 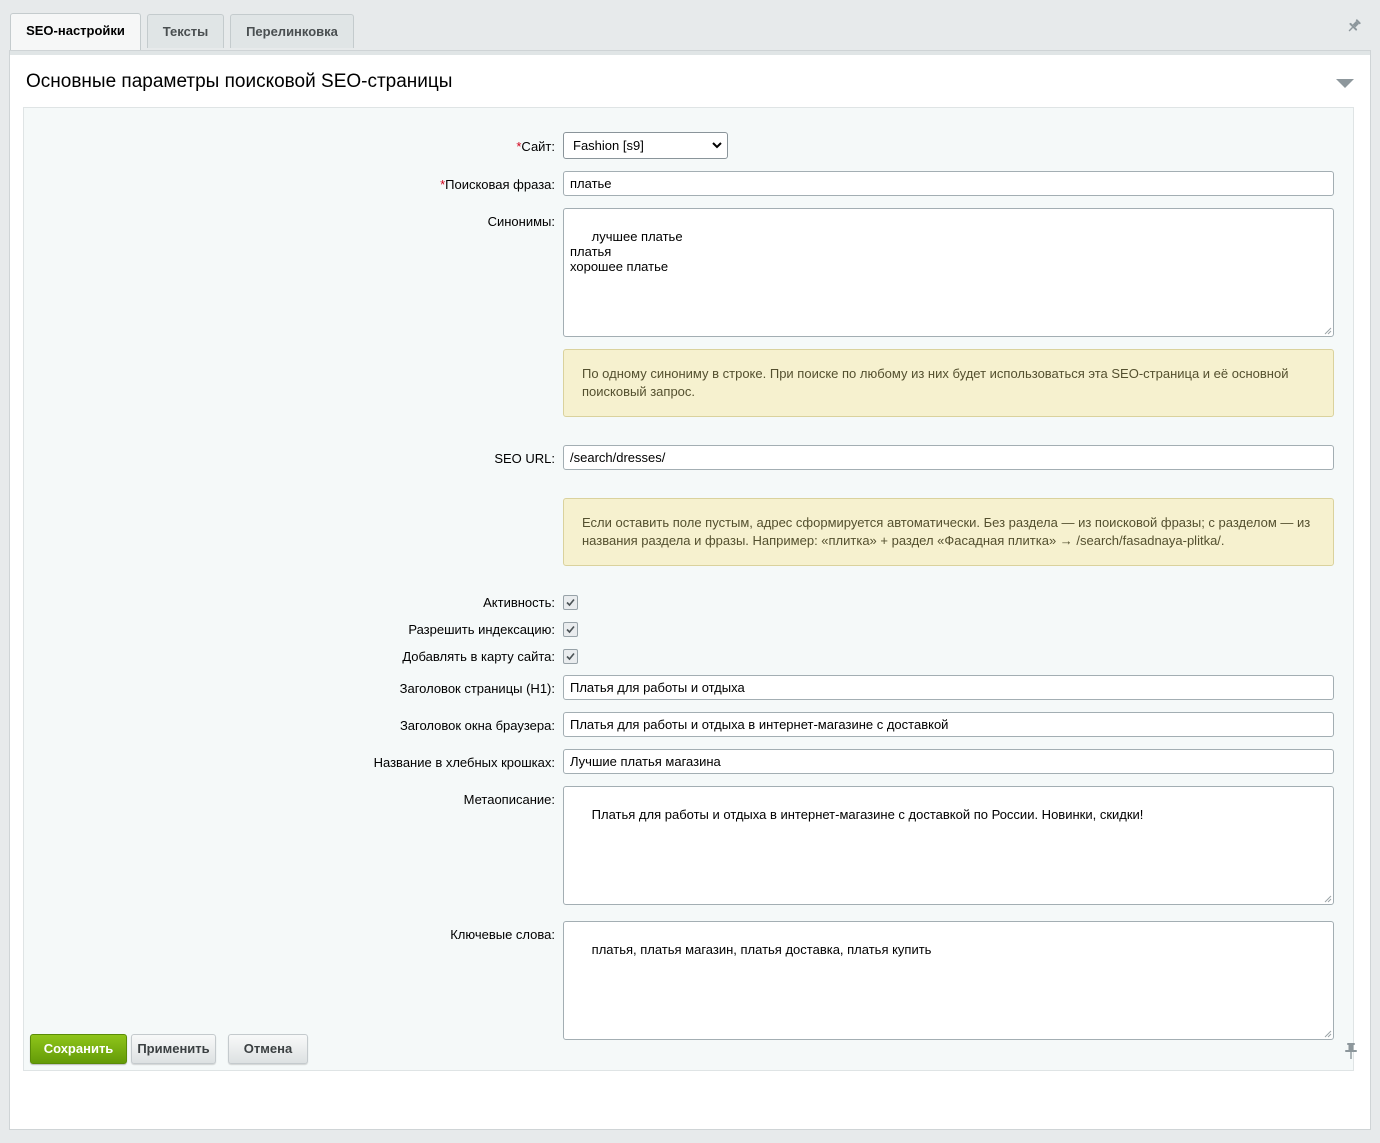 I want to click on apply-button: Применить, so click(x=173, y=1049).